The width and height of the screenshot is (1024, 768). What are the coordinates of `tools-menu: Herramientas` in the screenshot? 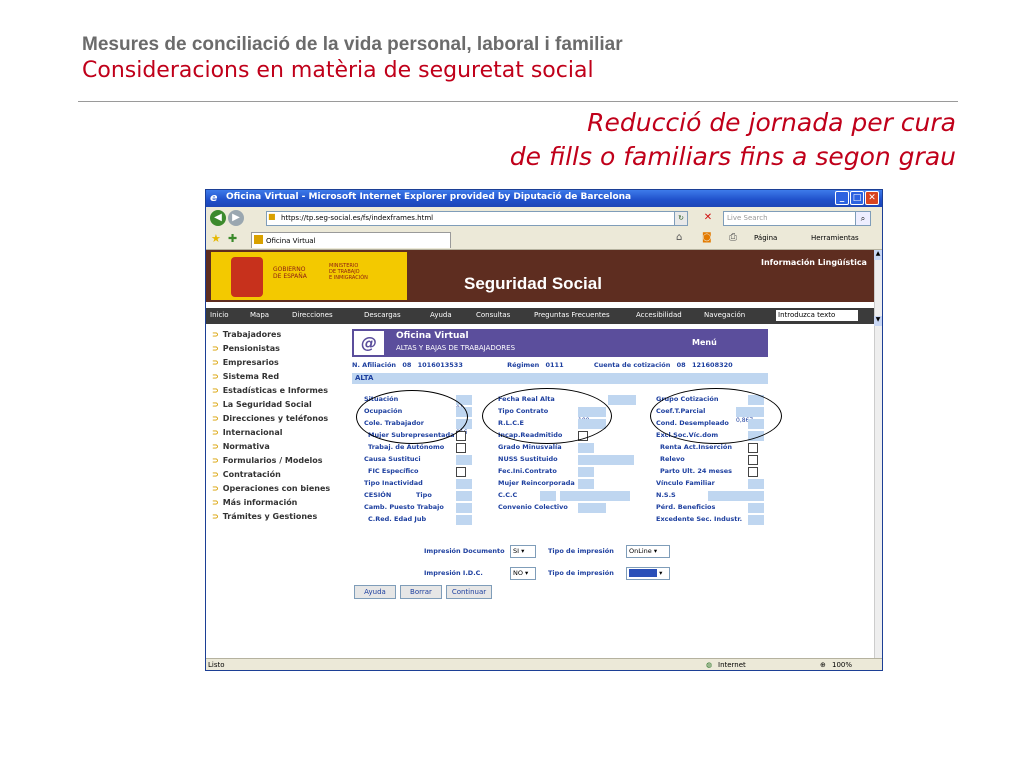 It's located at (835, 238).